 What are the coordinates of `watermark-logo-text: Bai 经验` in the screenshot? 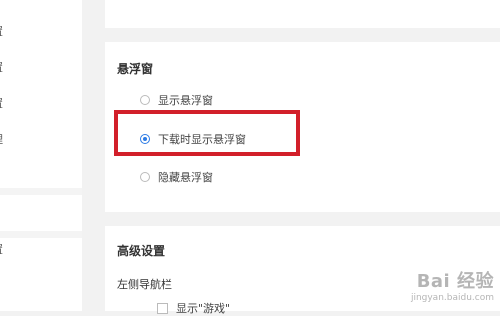 It's located at (455, 281).